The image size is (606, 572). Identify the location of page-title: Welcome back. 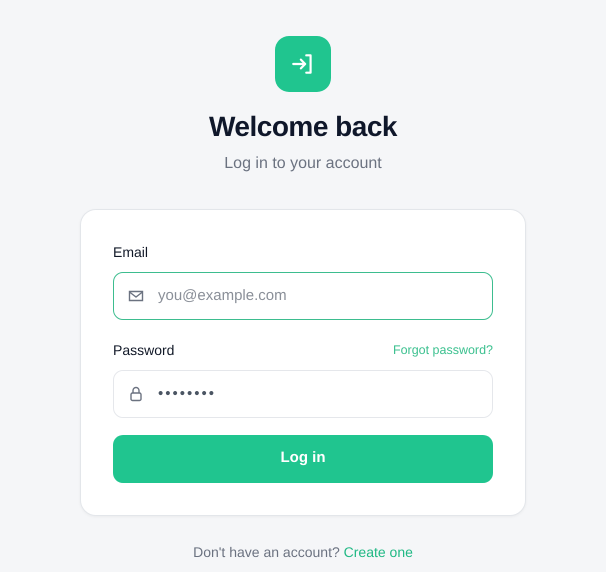
(303, 127).